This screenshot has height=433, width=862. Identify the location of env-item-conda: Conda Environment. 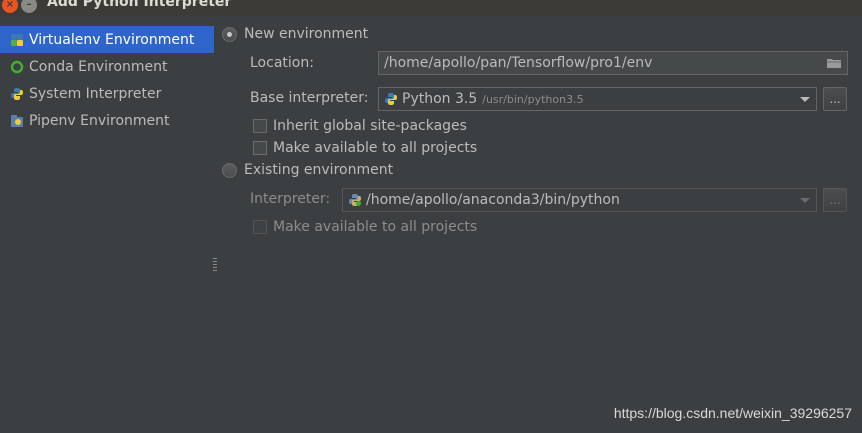
(107, 66).